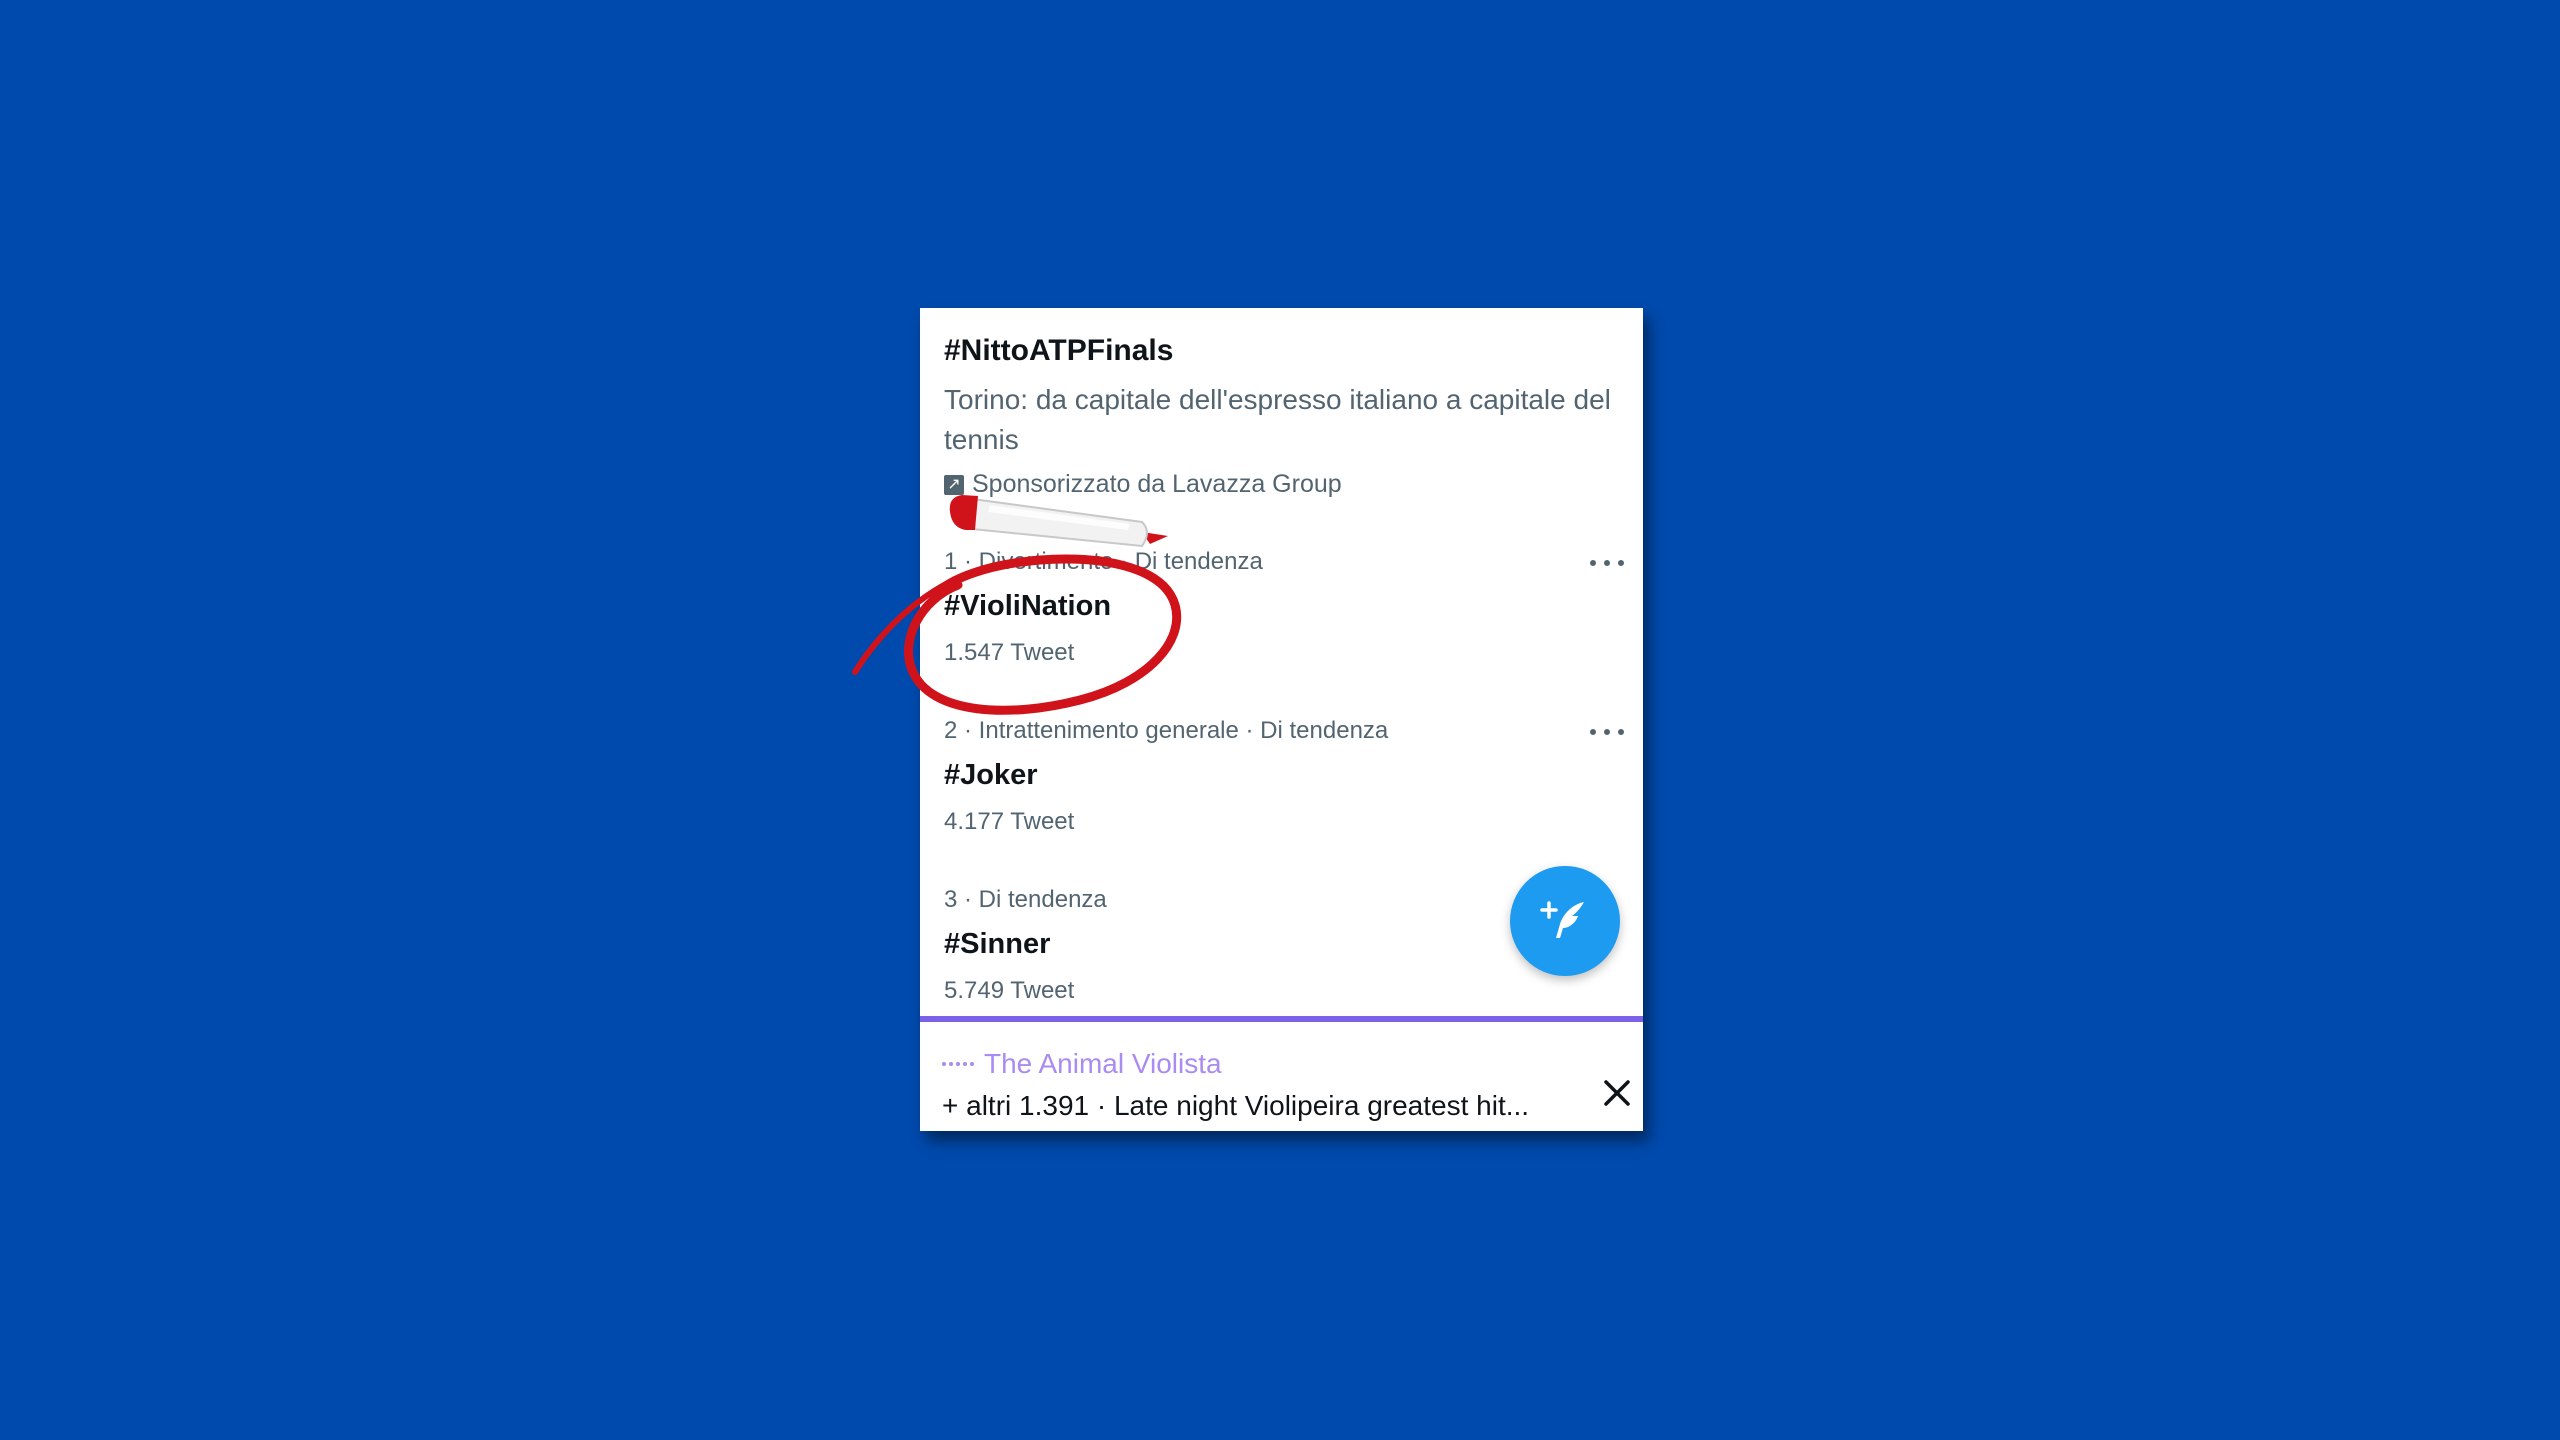  I want to click on sponsor-label: Sponsorizzato da Lavazza Group, so click(1157, 484).